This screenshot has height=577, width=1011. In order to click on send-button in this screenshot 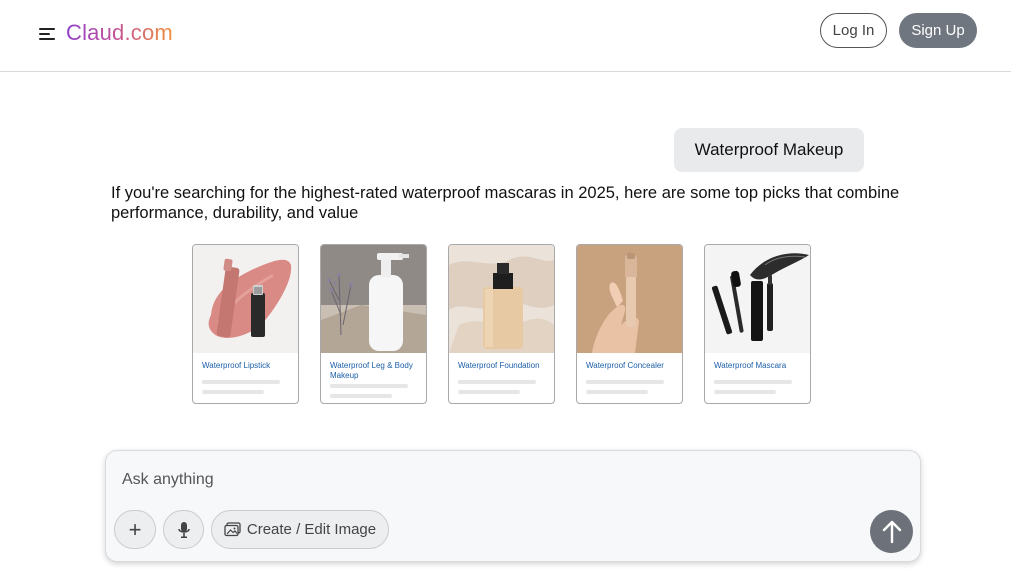, I will do `click(891, 531)`.